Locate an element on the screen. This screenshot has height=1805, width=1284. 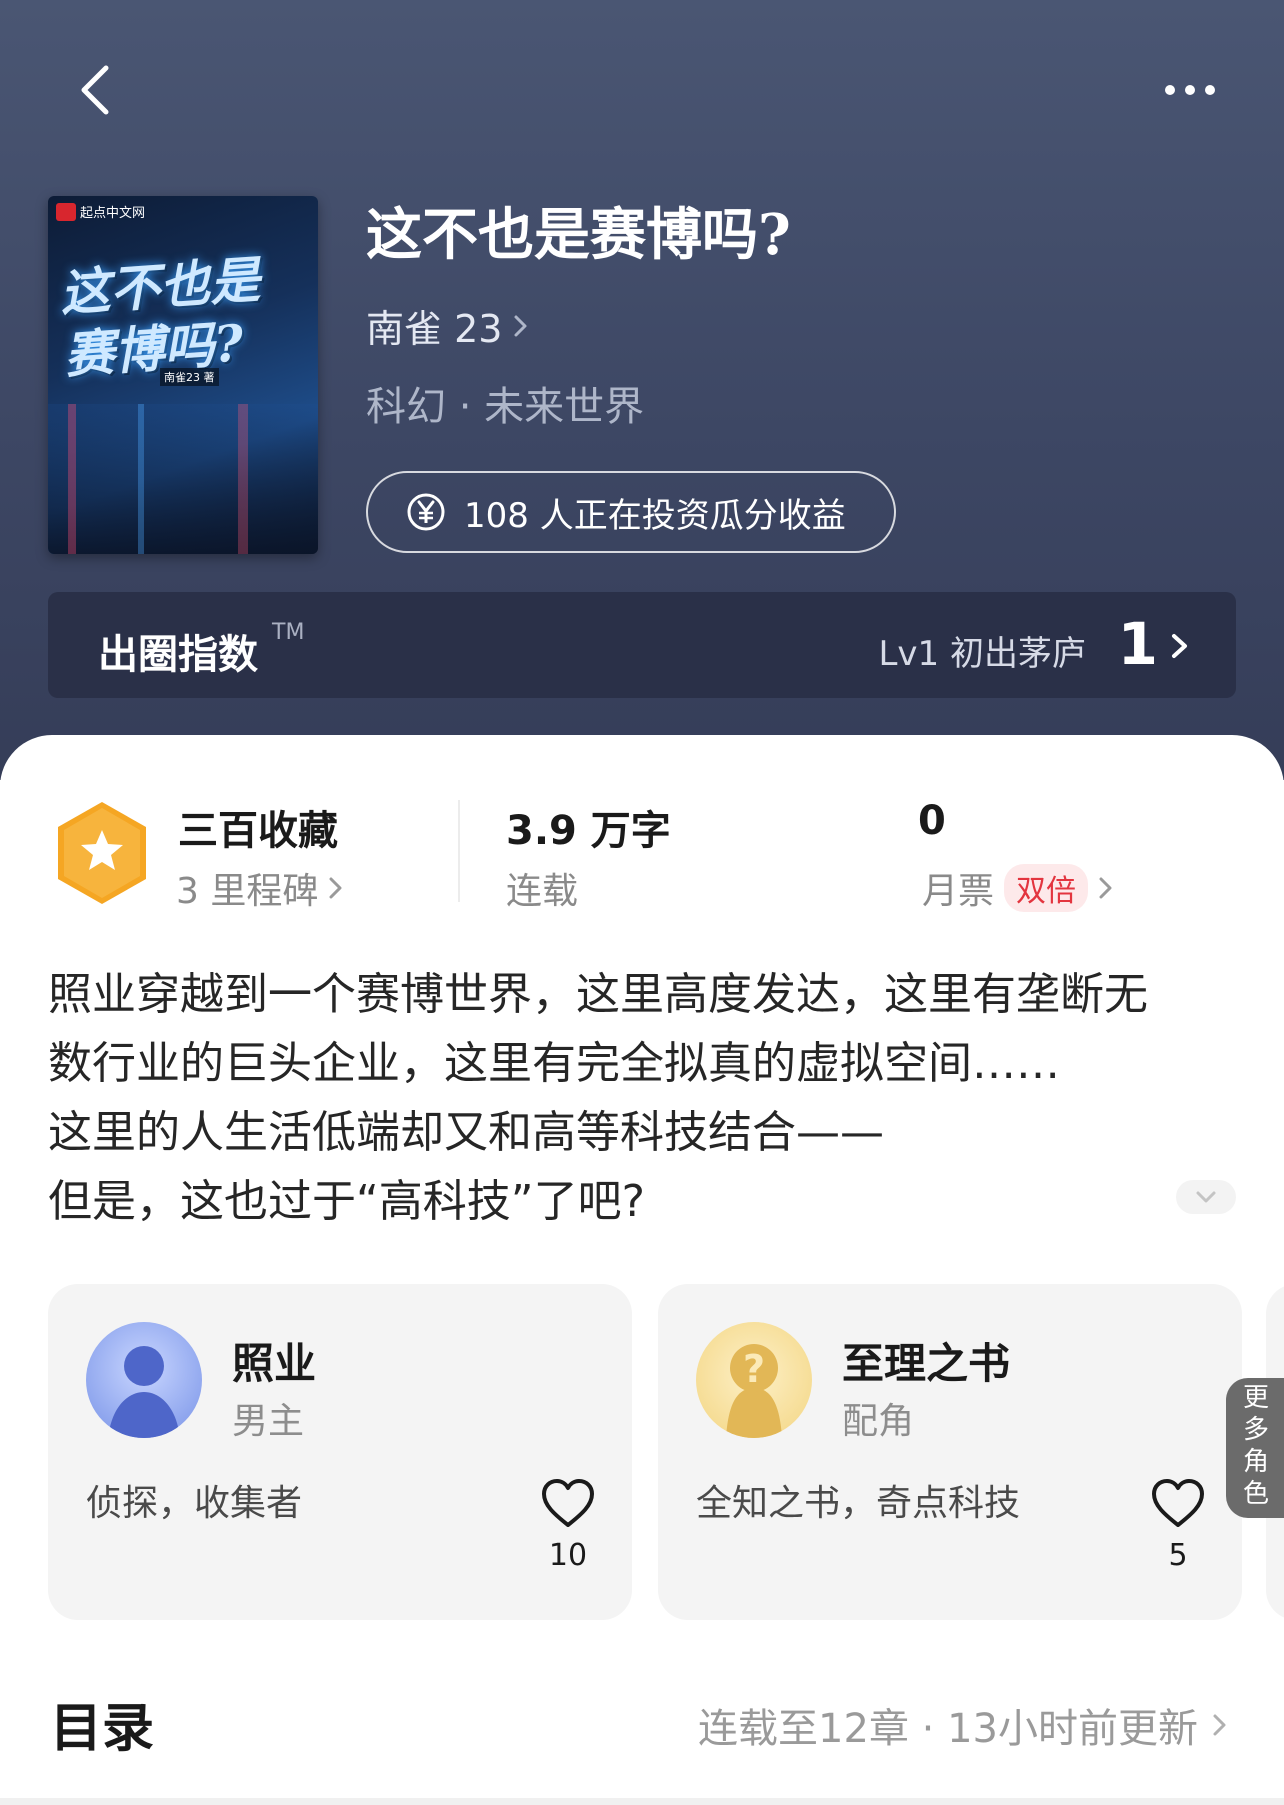
cover-title: 这不也是 赛博吗? is located at coordinates (187, 315).